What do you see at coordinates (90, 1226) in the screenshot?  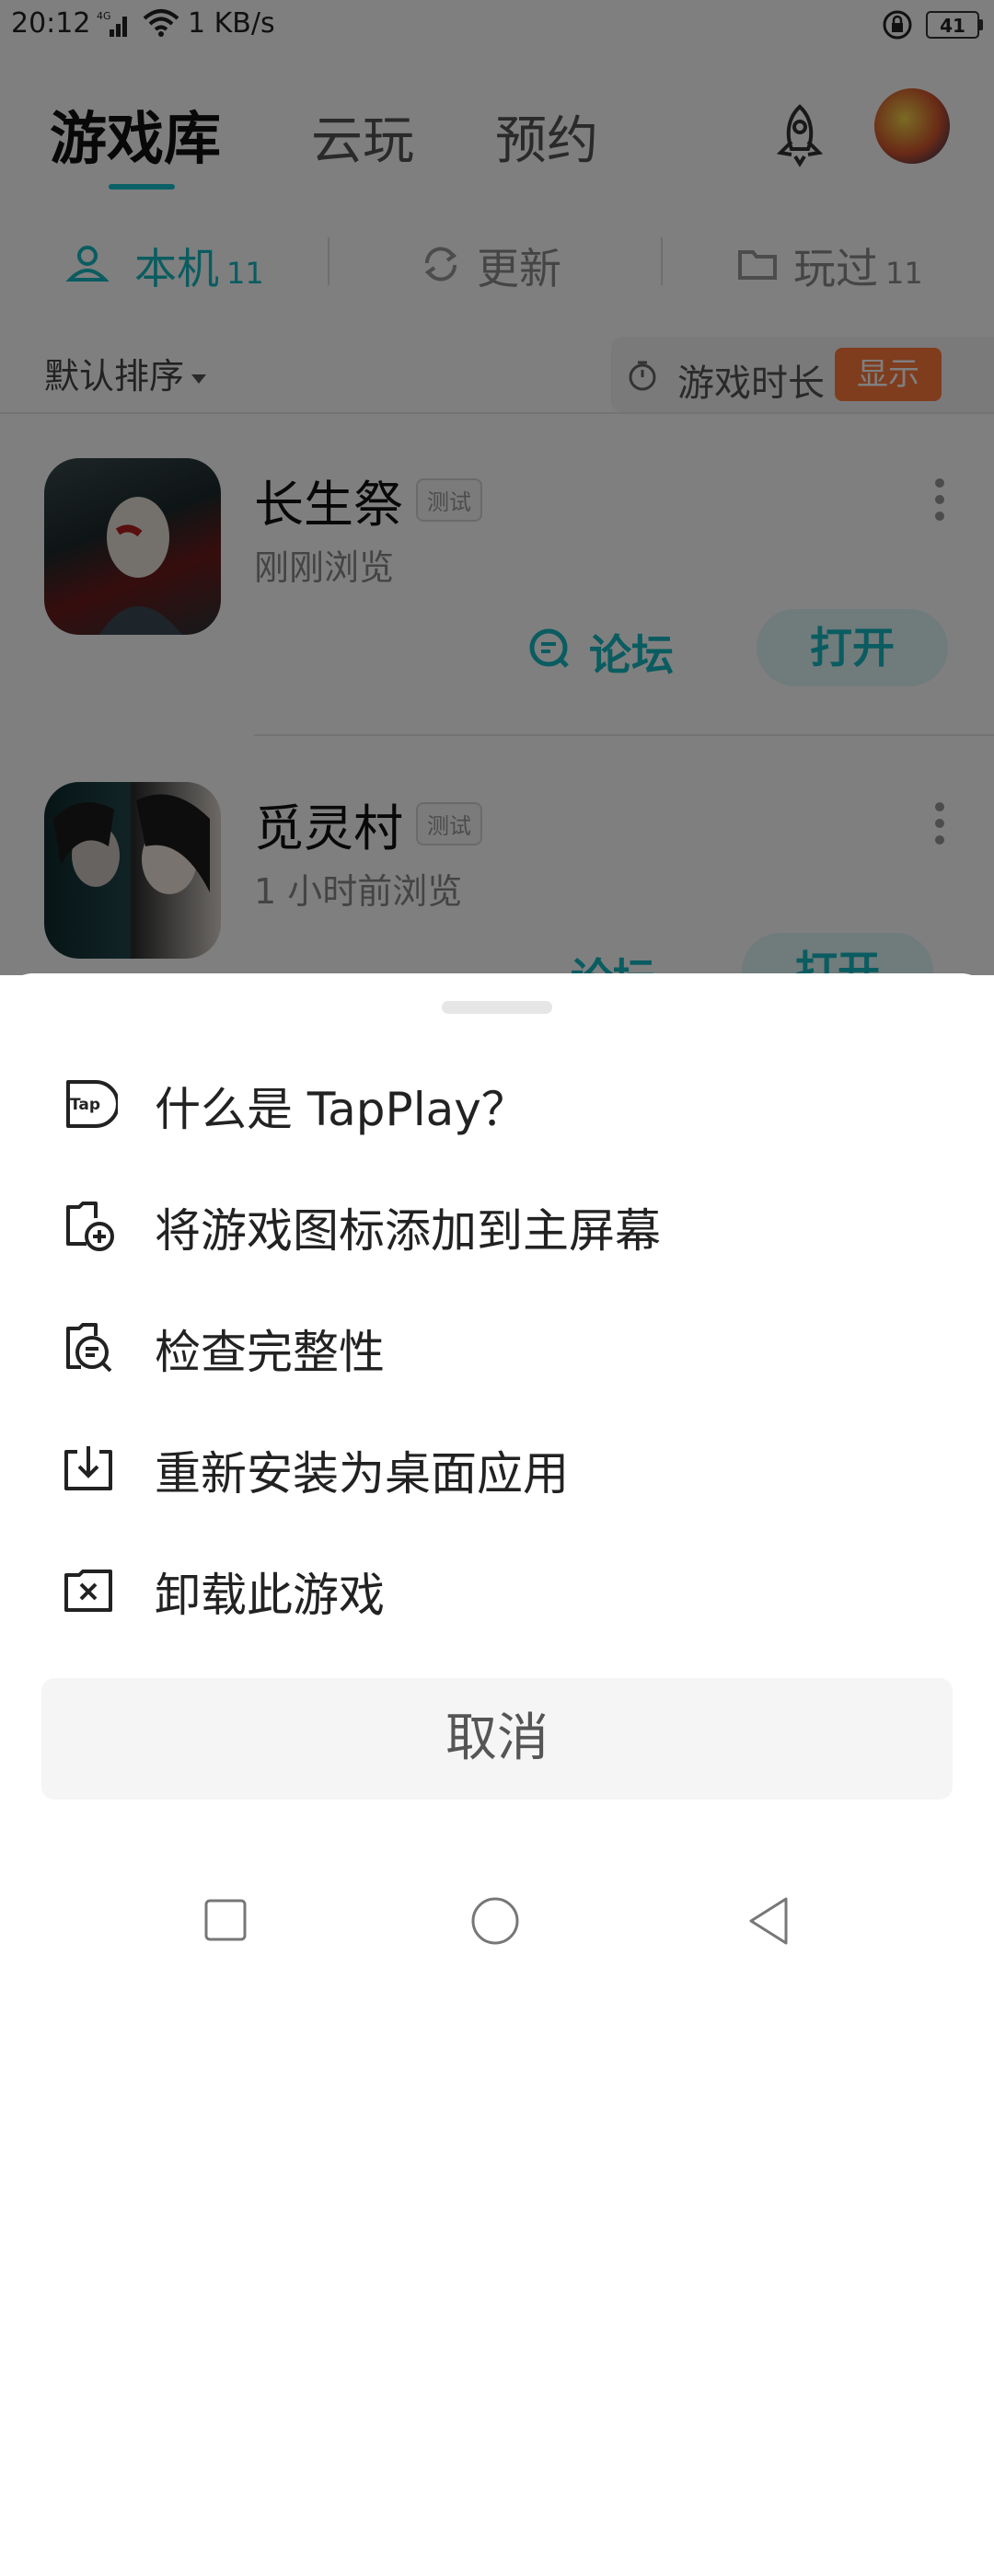 I see `add-to-home-icon` at bounding box center [90, 1226].